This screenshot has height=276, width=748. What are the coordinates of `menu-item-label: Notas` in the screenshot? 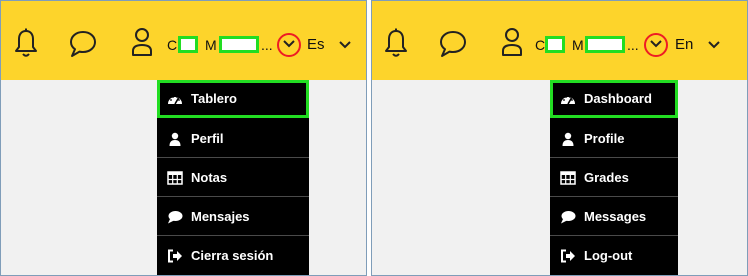 It's located at (209, 177).